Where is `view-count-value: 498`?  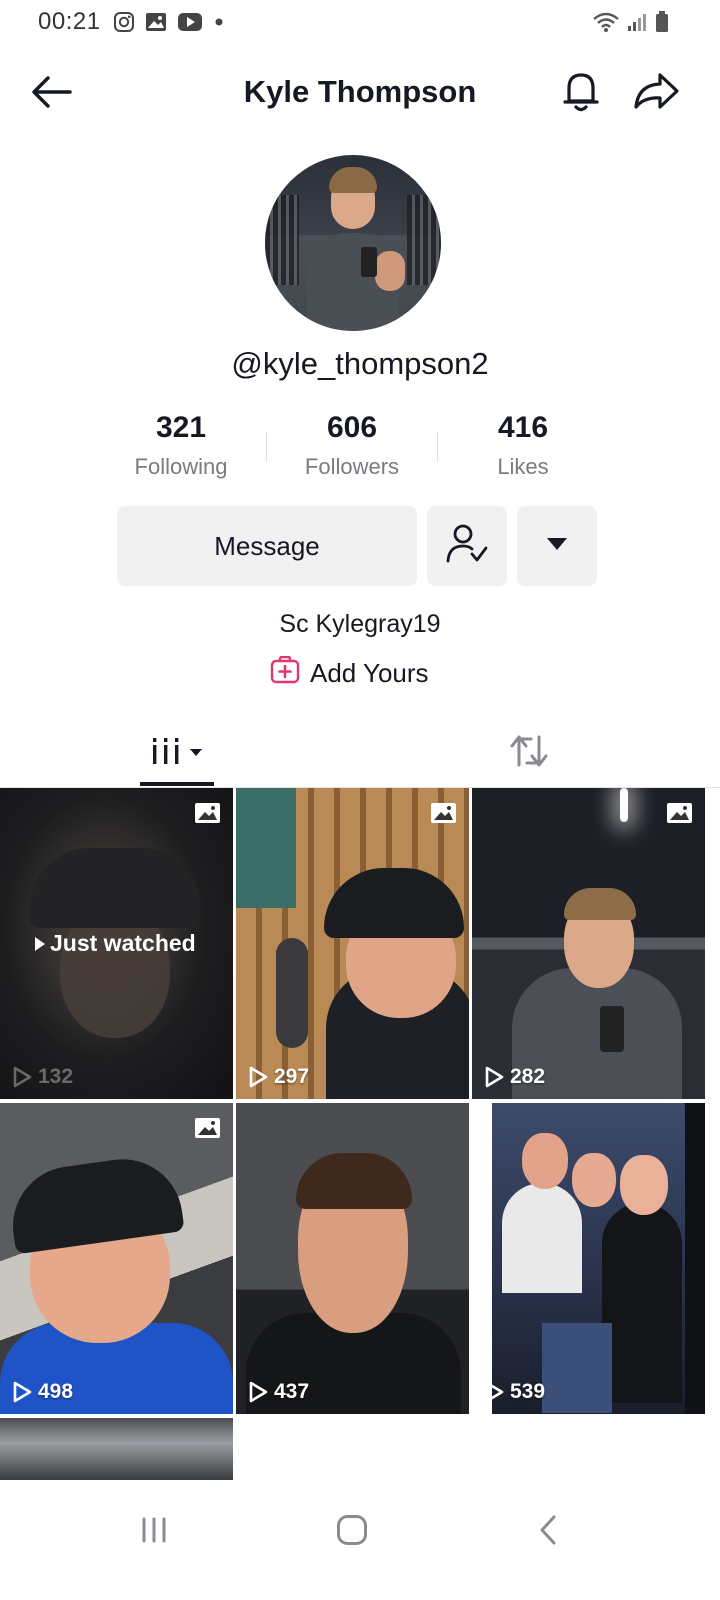 view-count-value: 498 is located at coordinates (56, 1391).